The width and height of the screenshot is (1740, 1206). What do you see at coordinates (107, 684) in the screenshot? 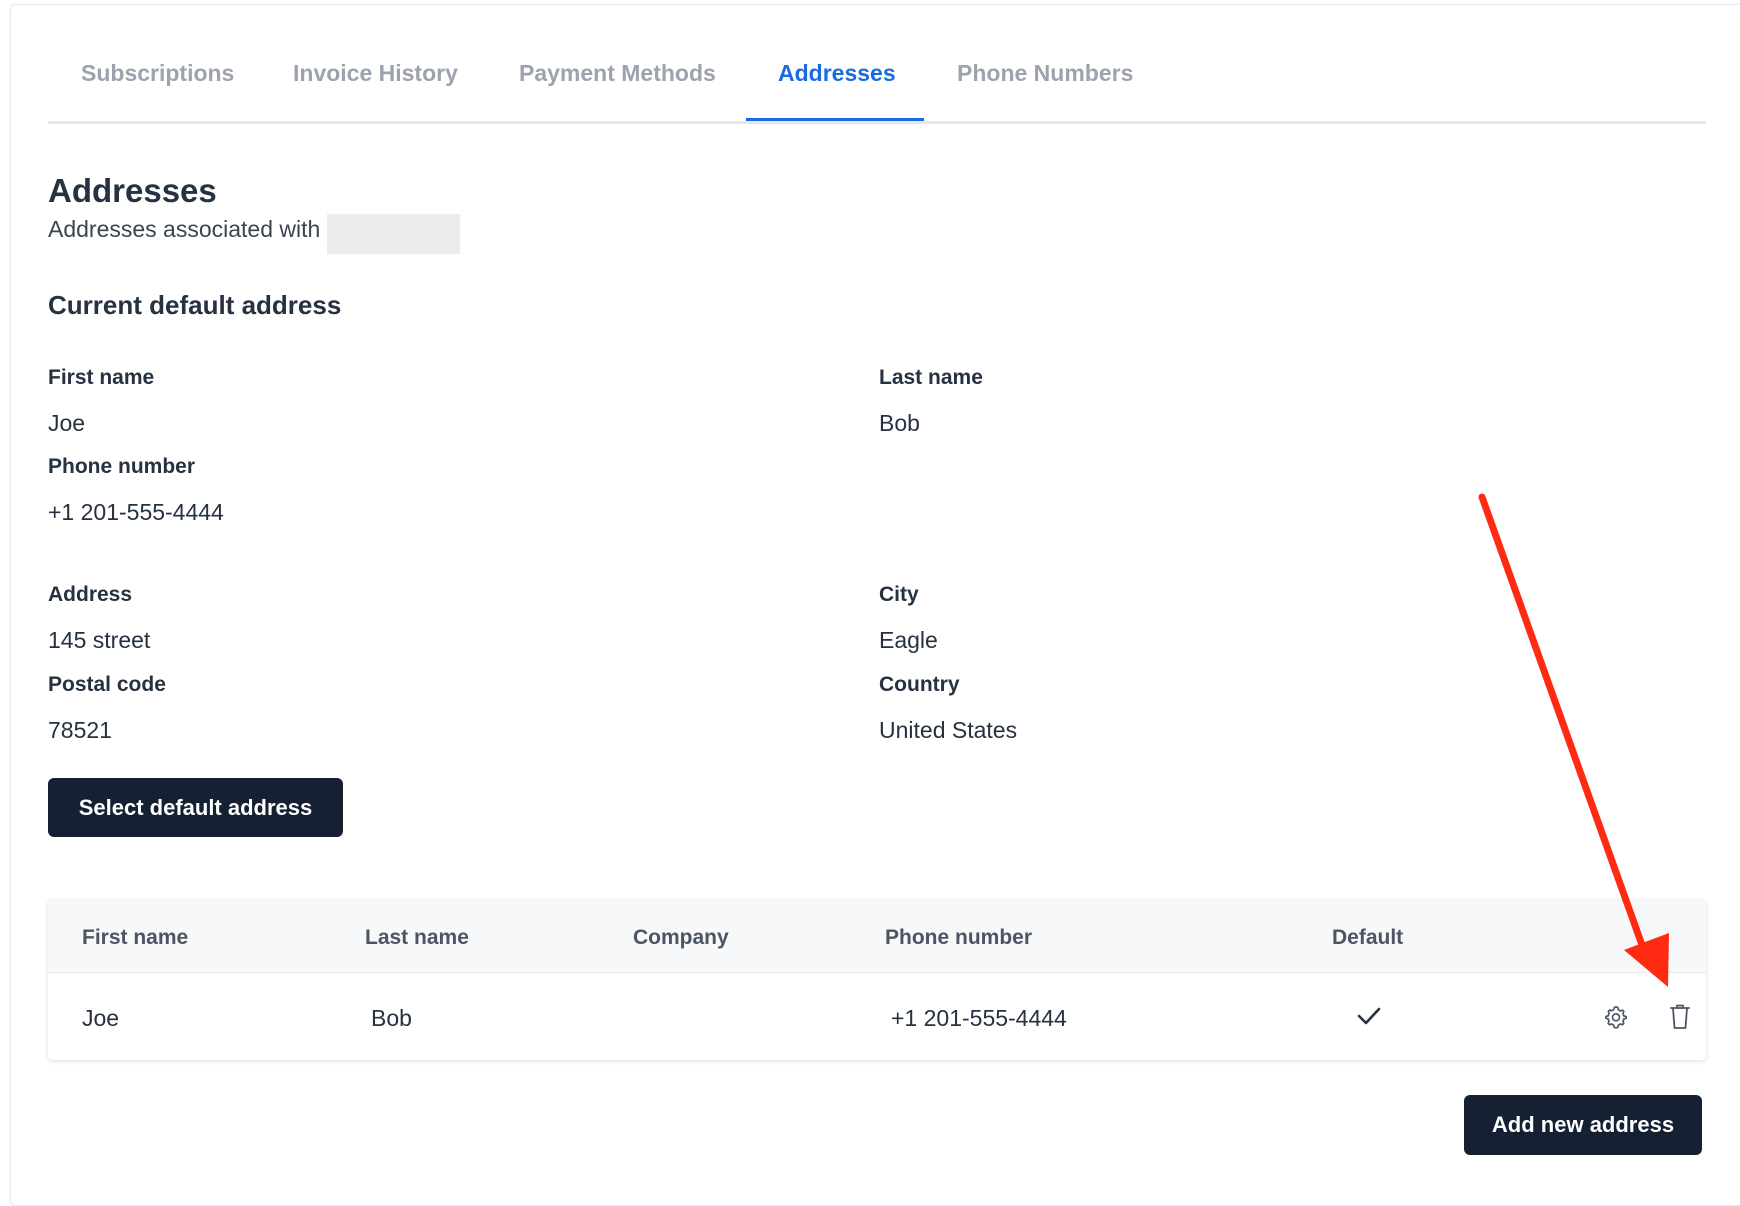
I see `postal-code-label: Postal code` at bounding box center [107, 684].